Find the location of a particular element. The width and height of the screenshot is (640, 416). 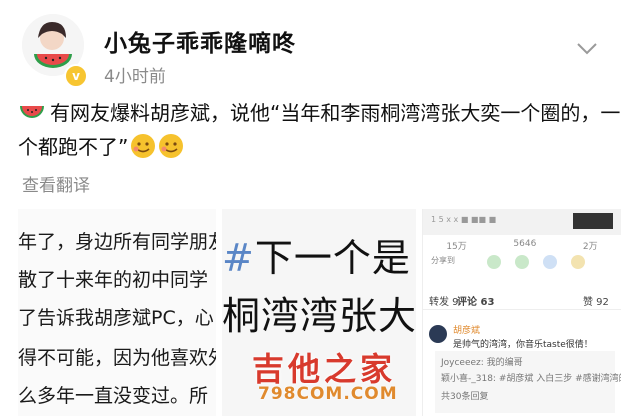

qzone-icon is located at coordinates (578, 262).